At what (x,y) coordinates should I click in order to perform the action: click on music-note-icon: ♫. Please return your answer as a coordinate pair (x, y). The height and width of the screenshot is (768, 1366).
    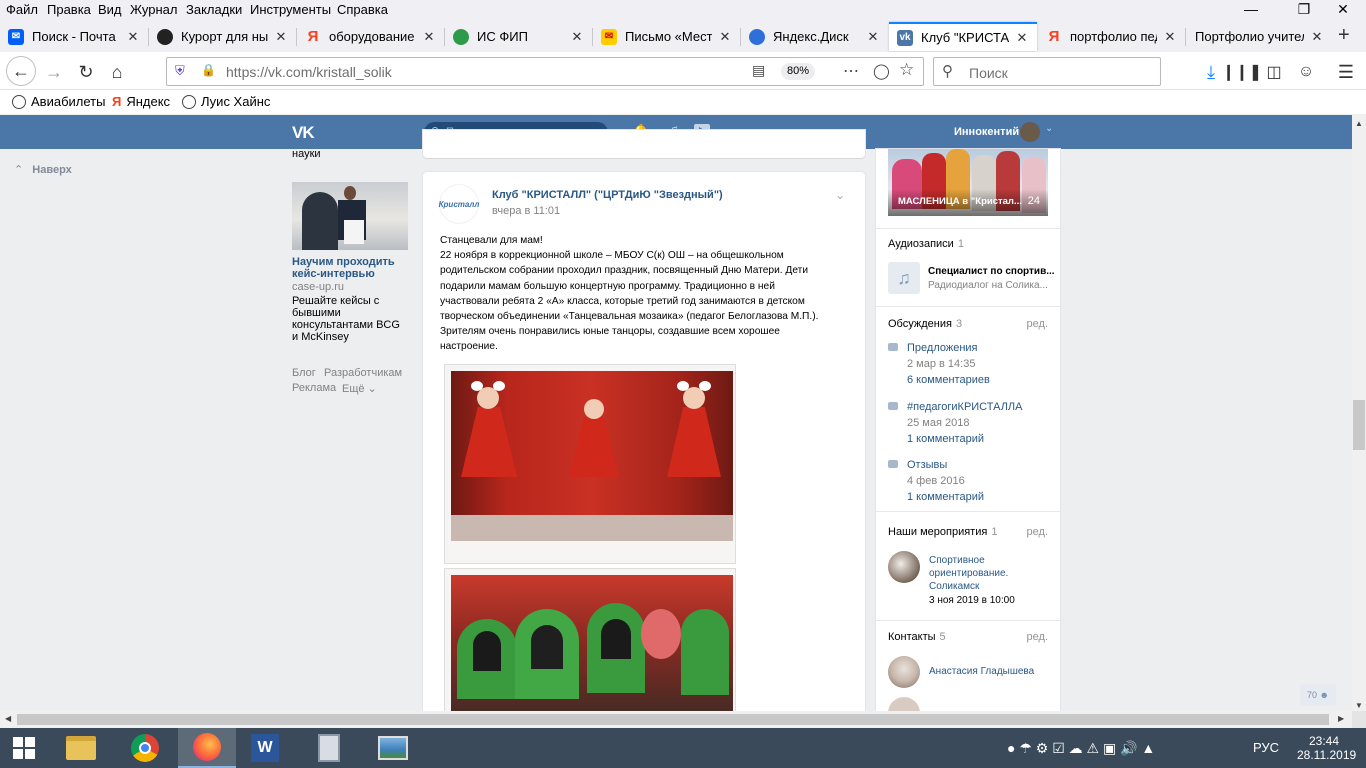
    Looking at the image, I should click on (904, 278).